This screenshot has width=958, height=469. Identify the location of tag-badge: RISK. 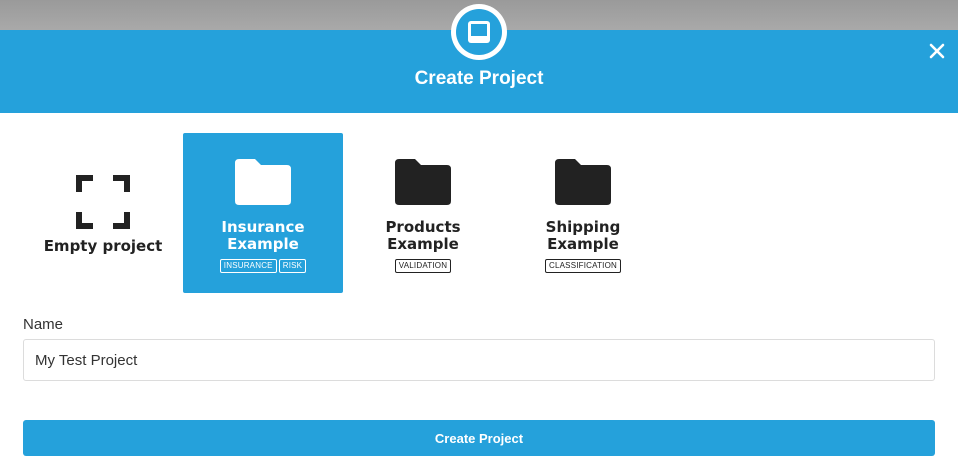
(292, 266).